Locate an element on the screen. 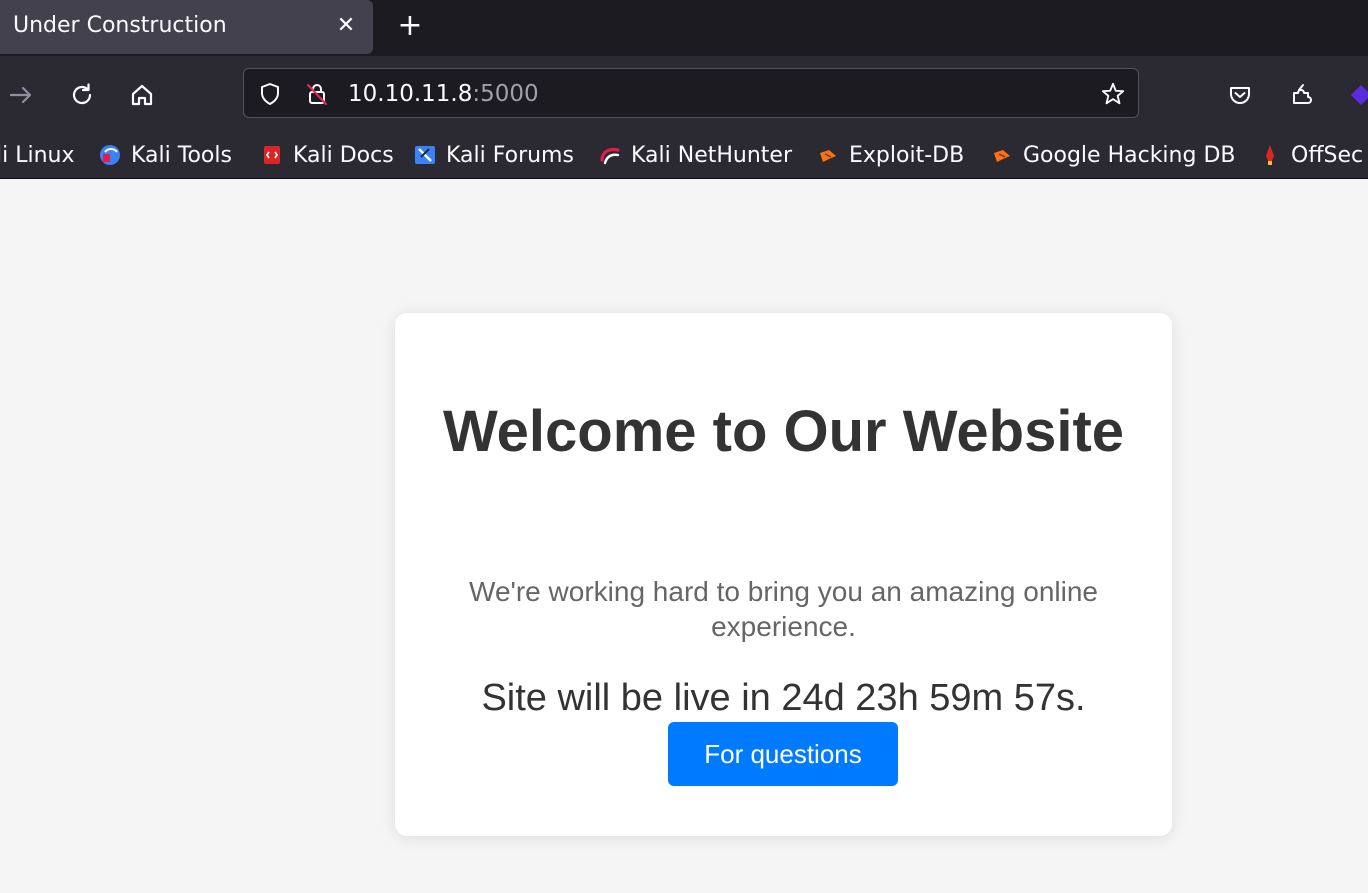 This screenshot has height=893, width=1368. bookmark-exploit-db: Exploit-DB is located at coordinates (890, 155).